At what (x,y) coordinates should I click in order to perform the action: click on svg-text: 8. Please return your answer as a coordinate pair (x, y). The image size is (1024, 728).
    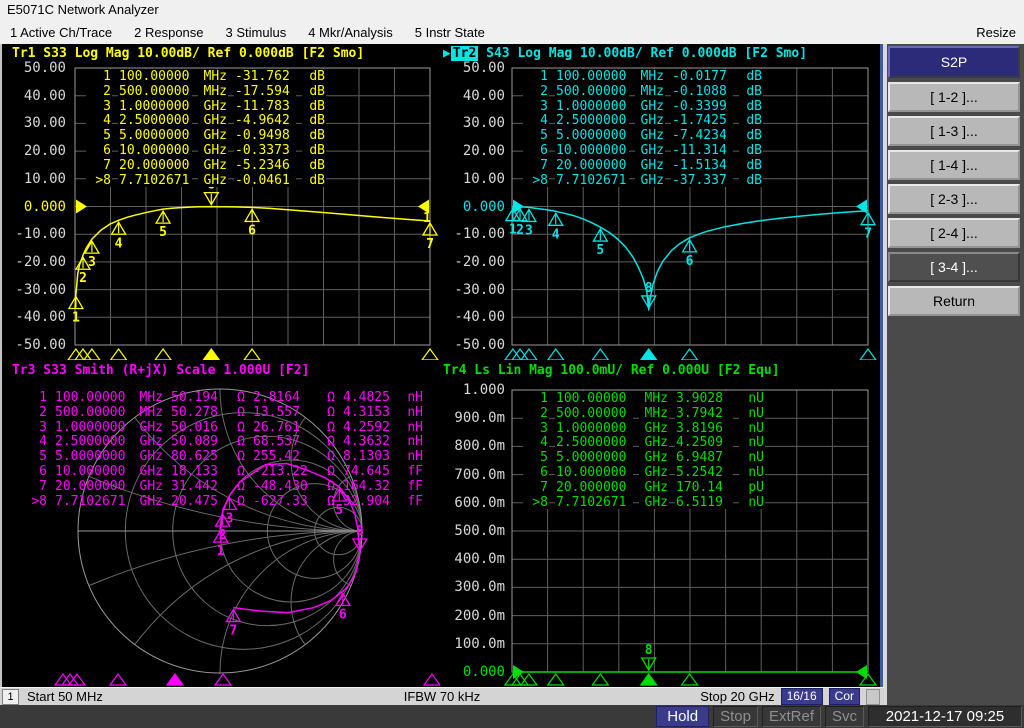
    Looking at the image, I should click on (649, 650).